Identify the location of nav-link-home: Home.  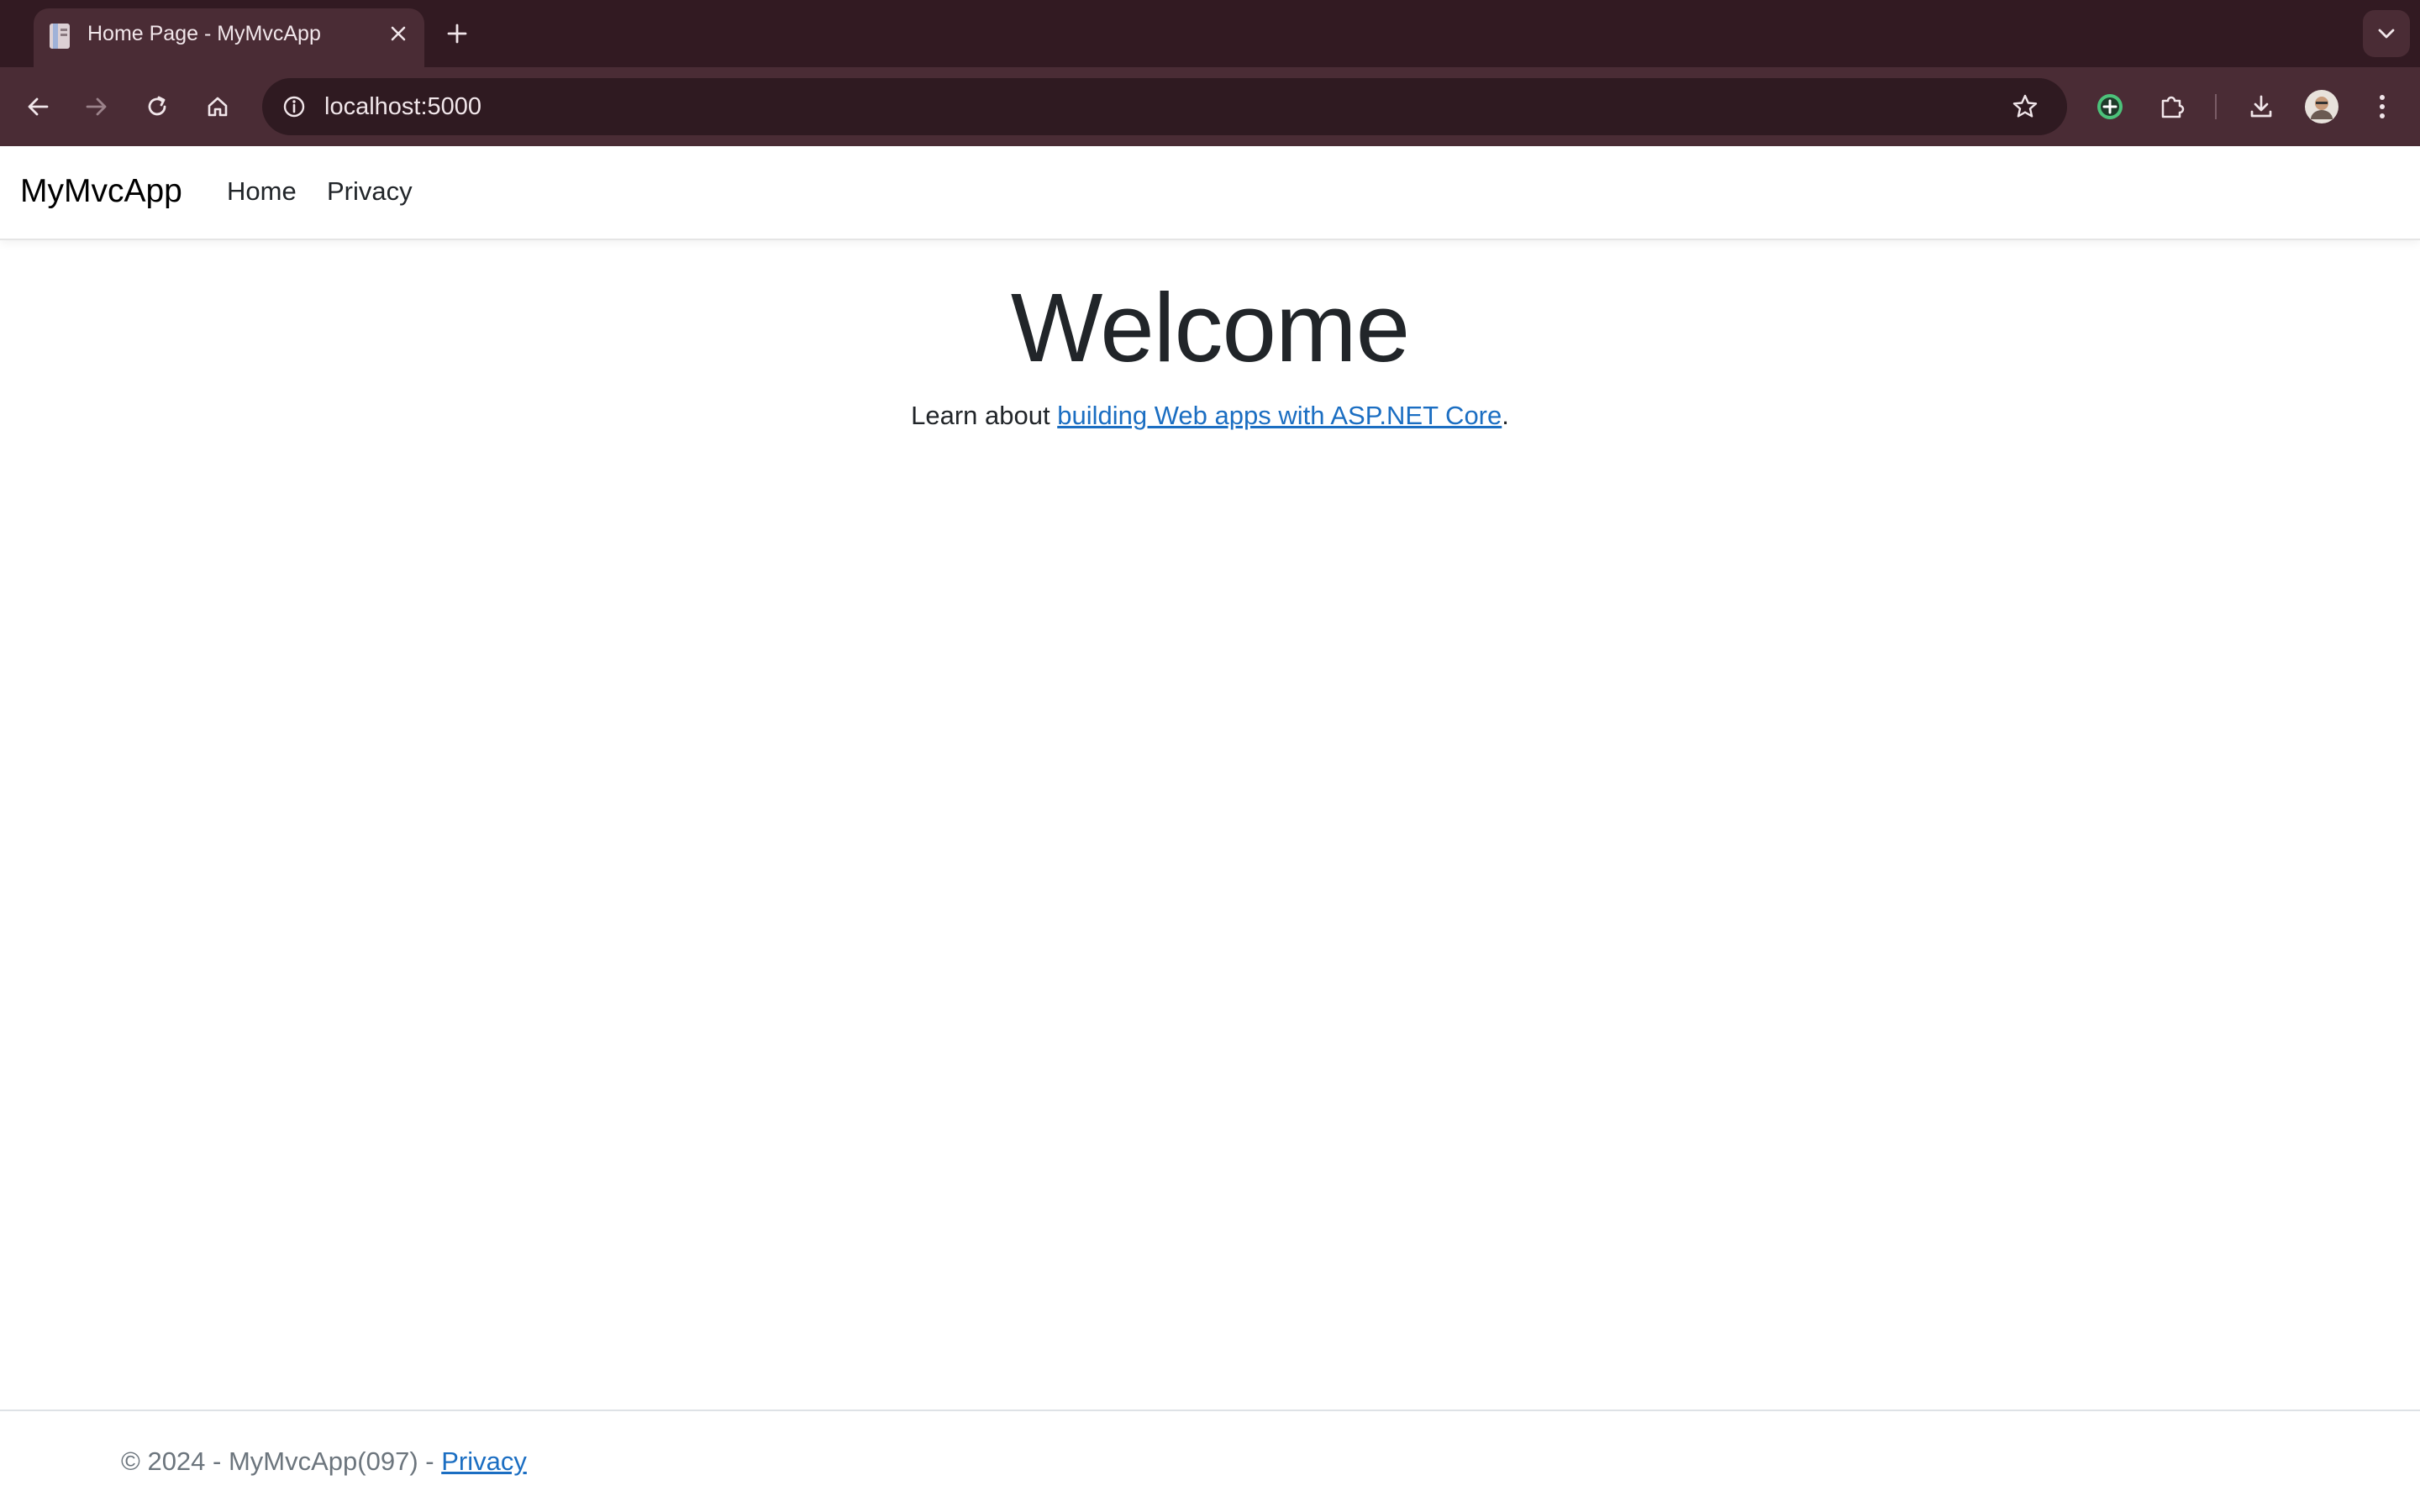
(262, 191).